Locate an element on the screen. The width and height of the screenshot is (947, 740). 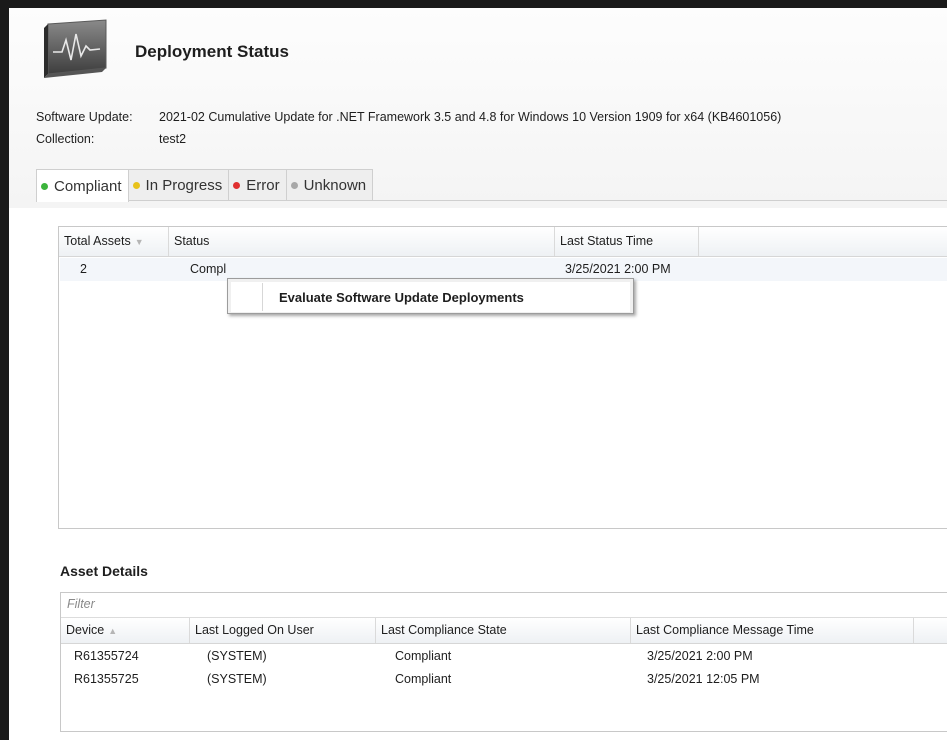
column-label: Total Assets is located at coordinates (97, 241).